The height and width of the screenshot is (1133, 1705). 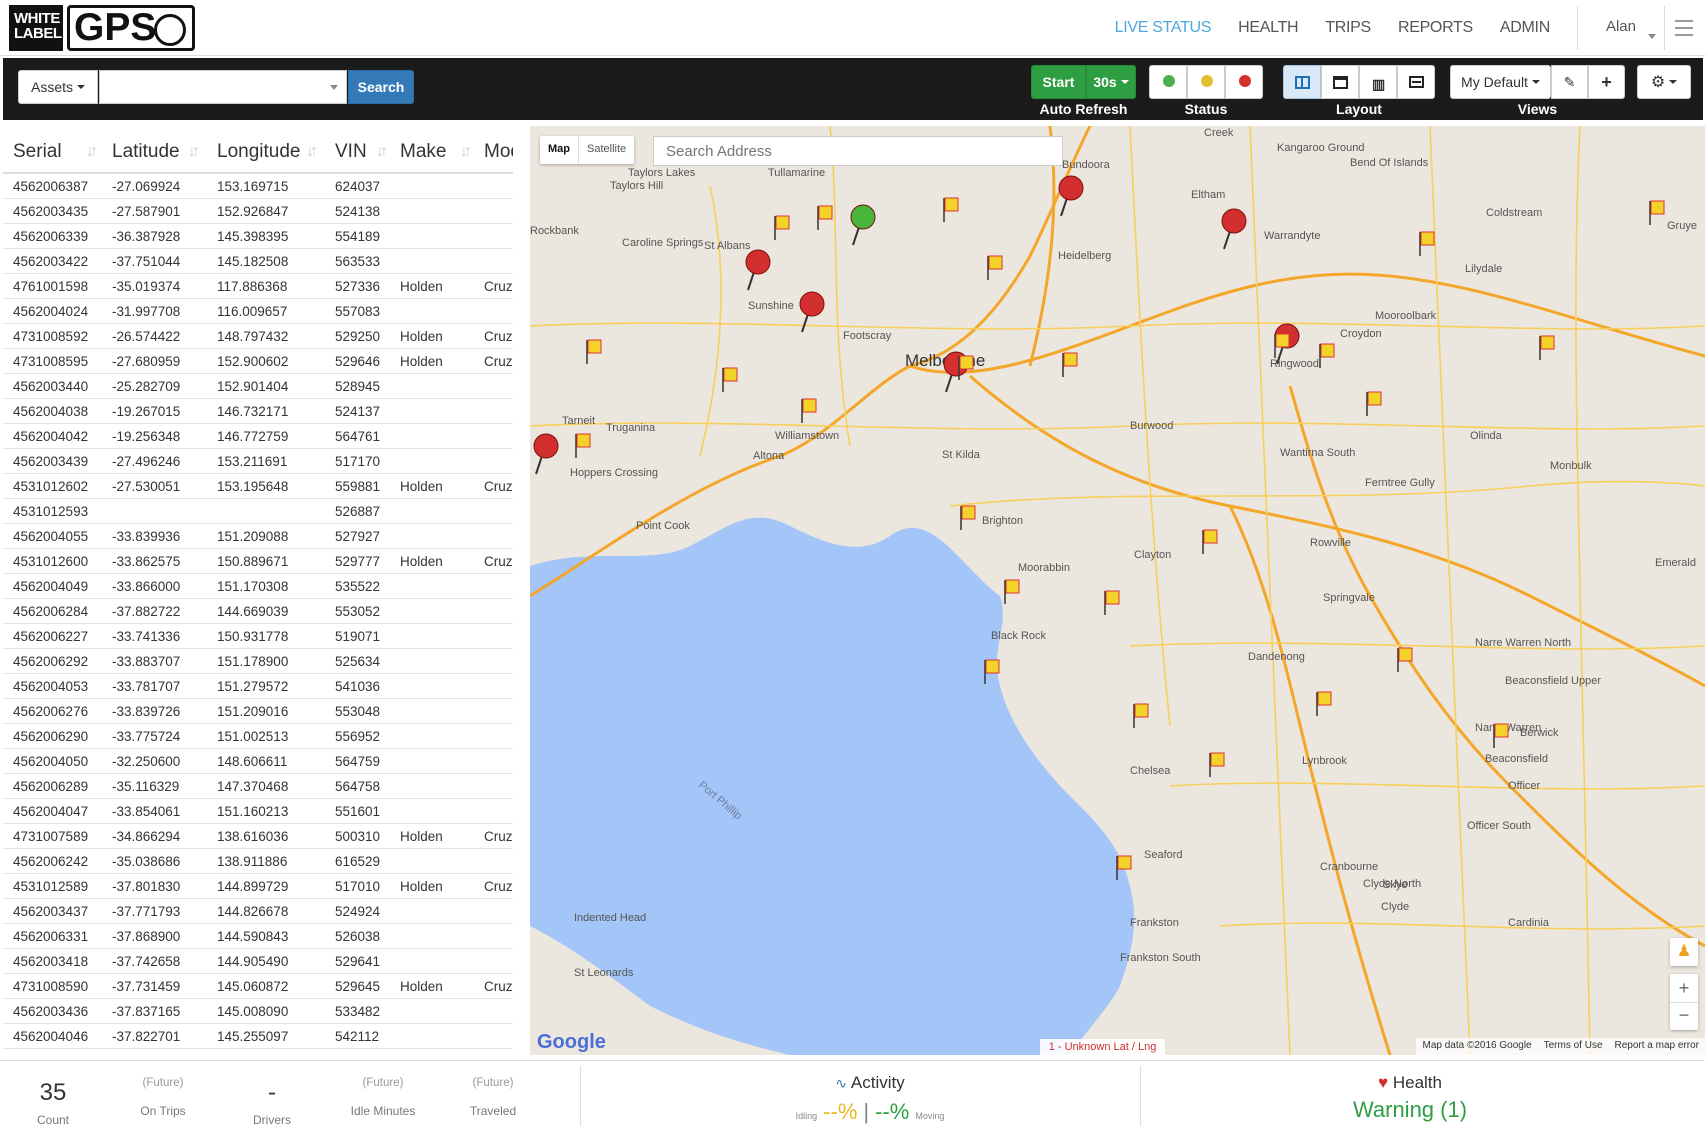 What do you see at coordinates (357, 152) in the screenshot?
I see `column-header-vin: VIN ↓↑` at bounding box center [357, 152].